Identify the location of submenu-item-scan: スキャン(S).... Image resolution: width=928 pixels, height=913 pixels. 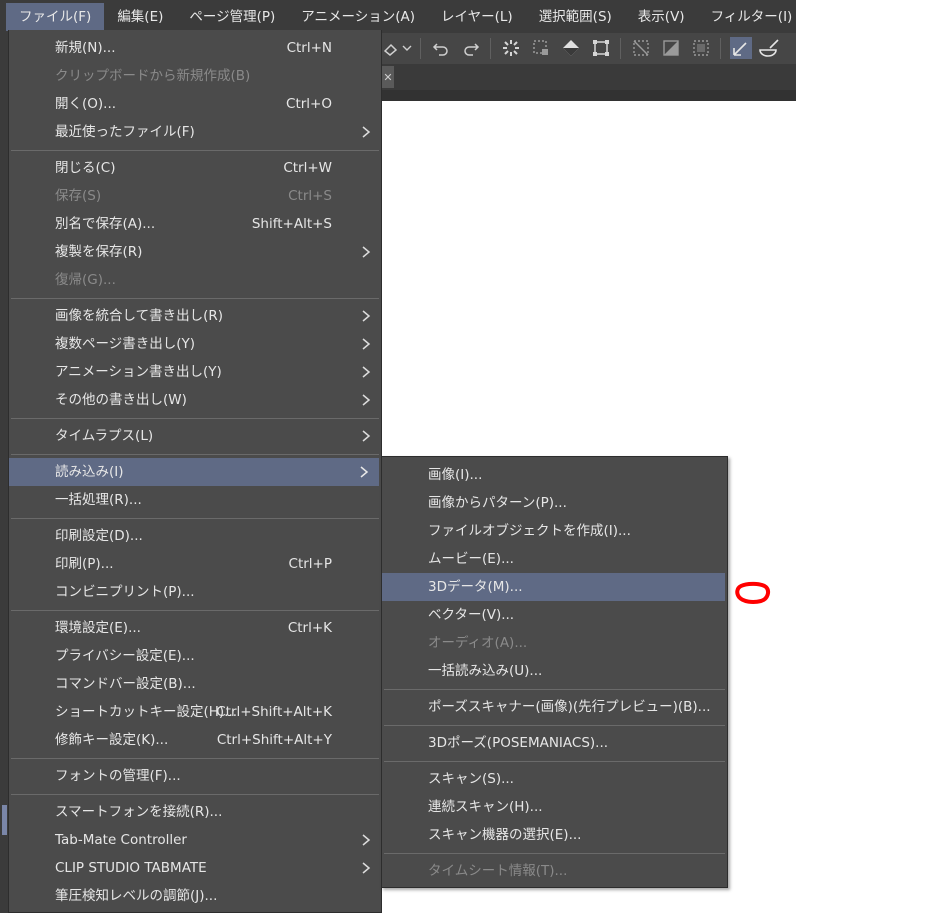
(554, 779).